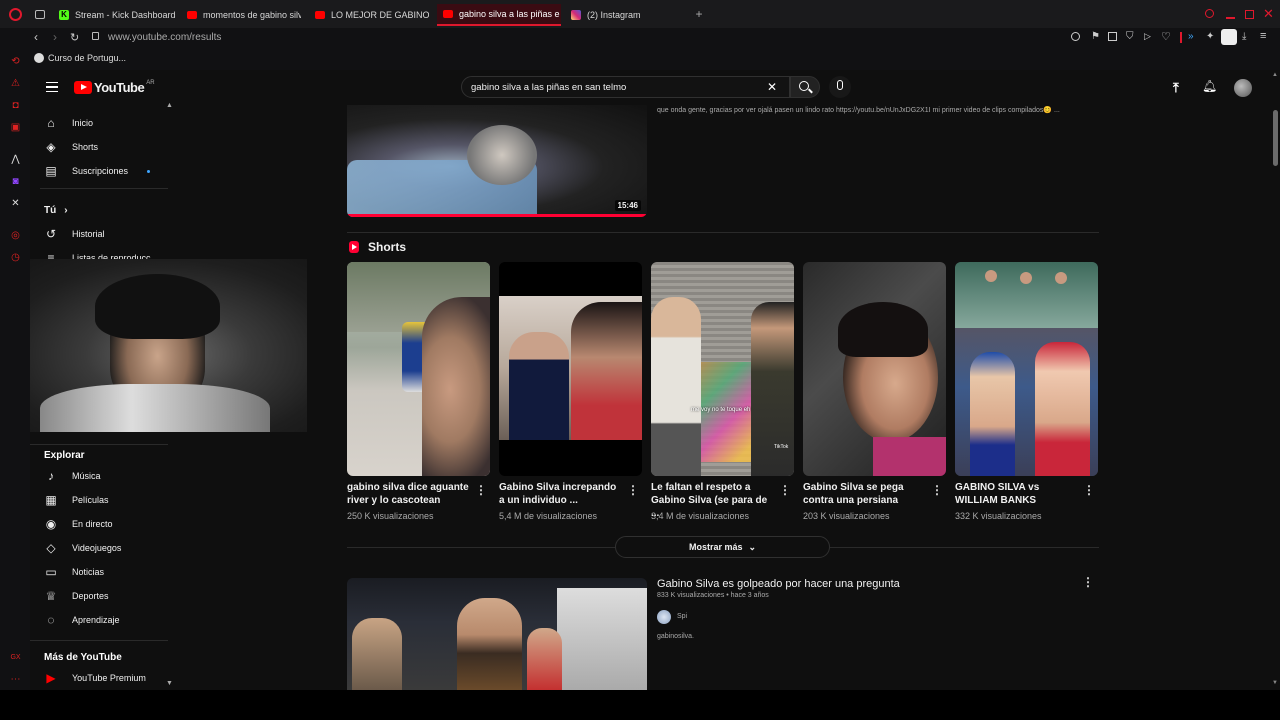  What do you see at coordinates (15, 14) in the screenshot?
I see `opera-logo-icon` at bounding box center [15, 14].